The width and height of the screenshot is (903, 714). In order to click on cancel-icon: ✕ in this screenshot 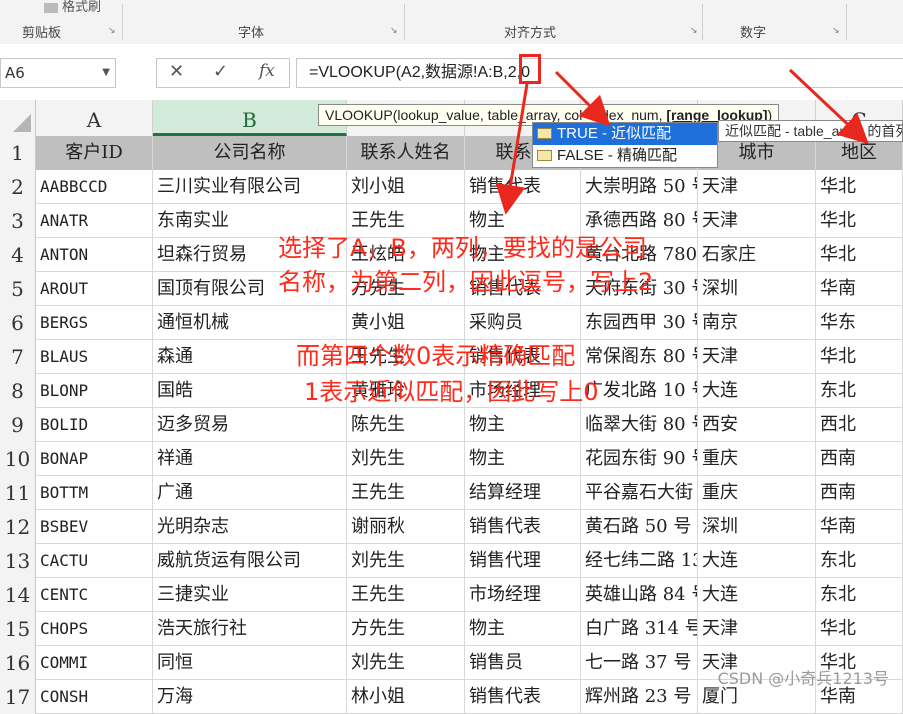, I will do `click(176, 71)`.